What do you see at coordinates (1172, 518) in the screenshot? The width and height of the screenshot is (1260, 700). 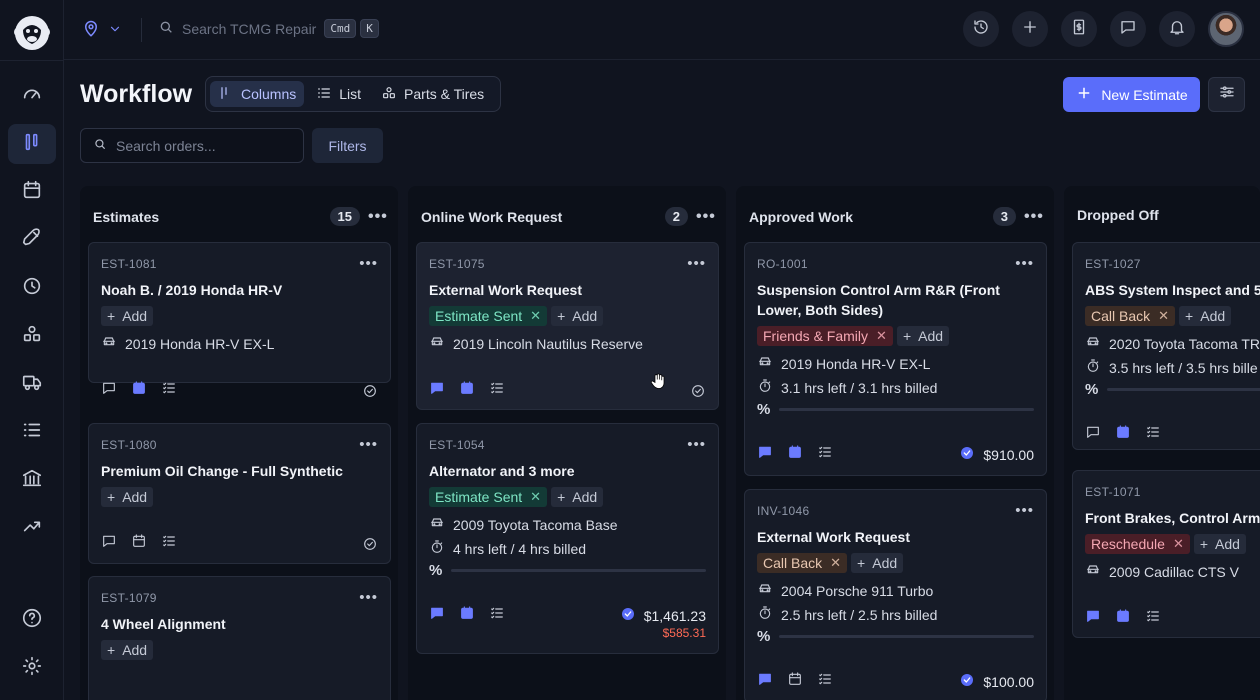 I see `order-title: Front Brakes, Control Arms,` at bounding box center [1172, 518].